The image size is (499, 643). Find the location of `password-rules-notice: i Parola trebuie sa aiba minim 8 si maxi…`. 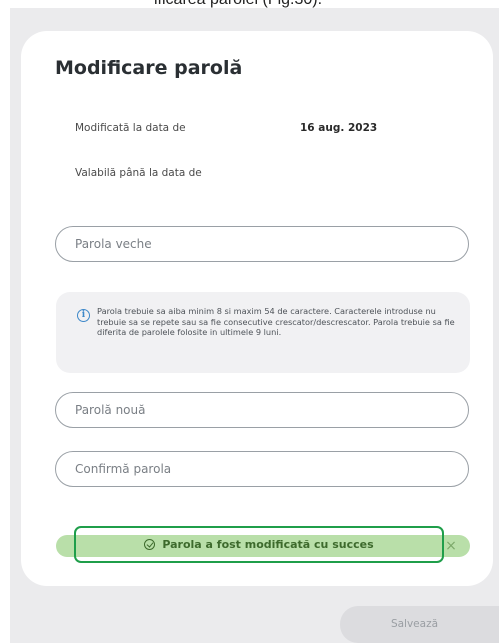

password-rules-notice: i Parola trebuie sa aiba minim 8 si maxi… is located at coordinates (263, 332).